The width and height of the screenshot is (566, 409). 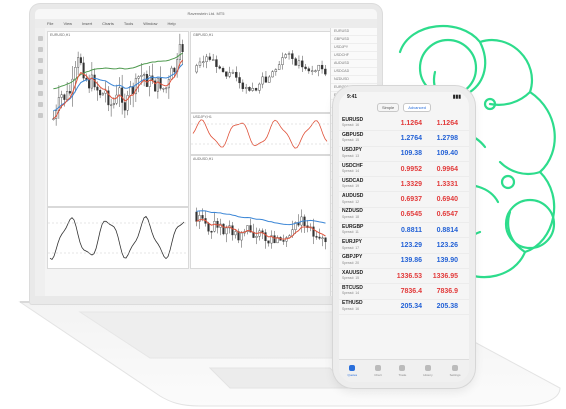 I want to click on watchlist-row: EURUSD, so click(x=354, y=32).